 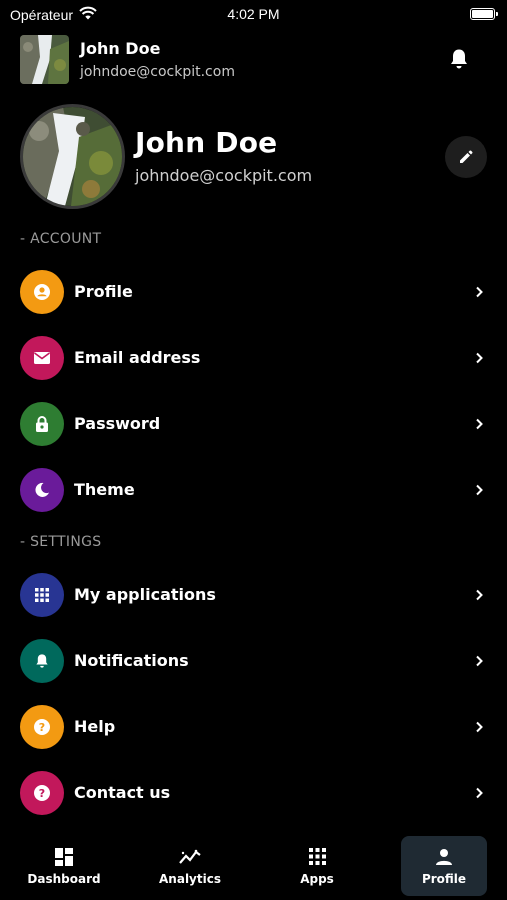 I want to click on top-header: John Doe johndoe@cockpit.com, so click(x=253, y=60).